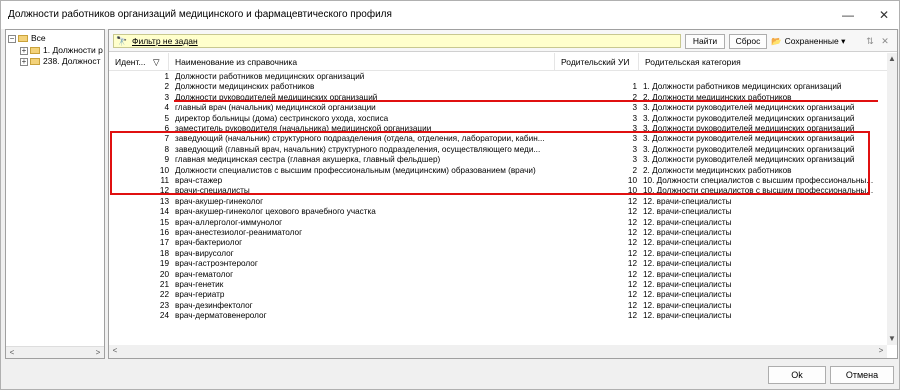 This screenshot has width=900, height=390. What do you see at coordinates (498, 295) in the screenshot?
I see `table-row: 22 врач-гериатр 12 12. врачи-специалисты` at bounding box center [498, 295].